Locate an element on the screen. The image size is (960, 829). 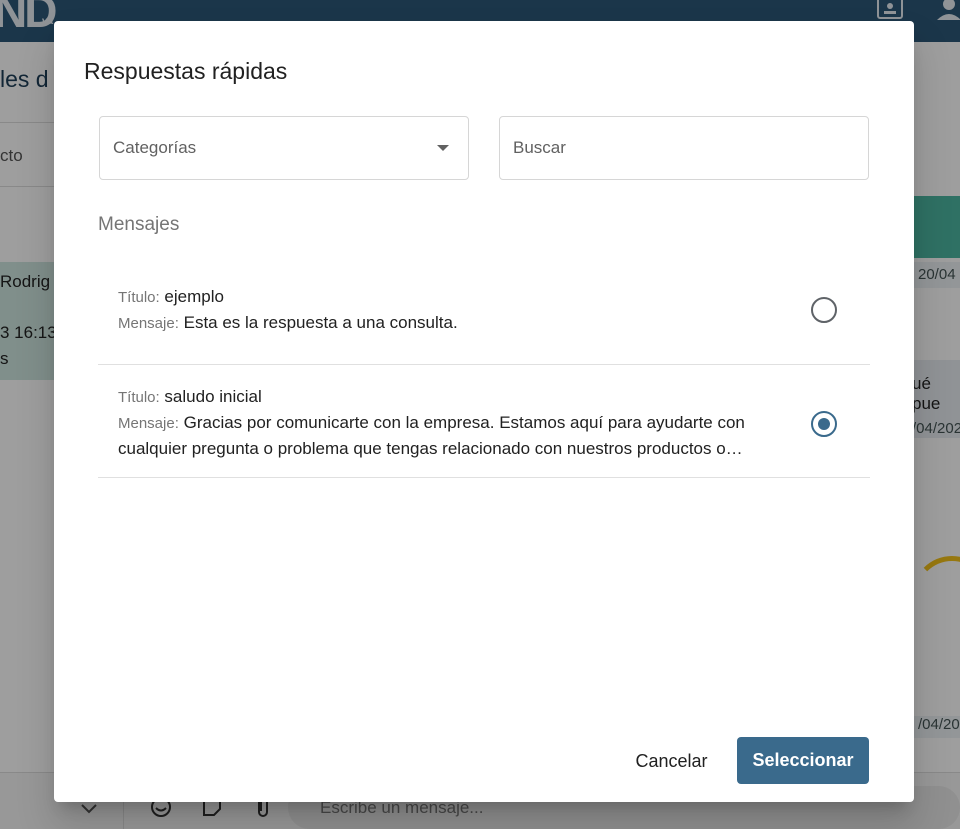
message-title: saludo inicial is located at coordinates (213, 396).